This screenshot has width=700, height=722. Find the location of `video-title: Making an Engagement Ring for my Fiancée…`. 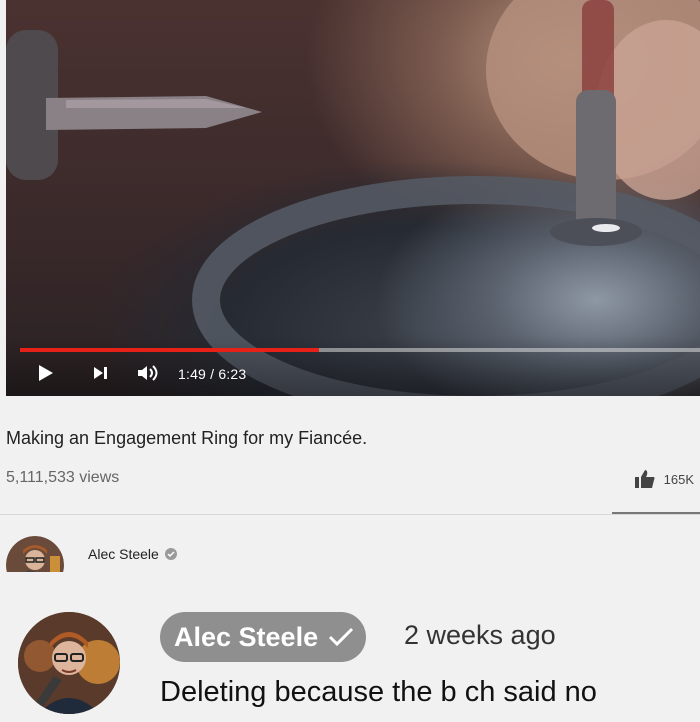

video-title: Making an Engagement Ring for my Fiancée… is located at coordinates (187, 438).